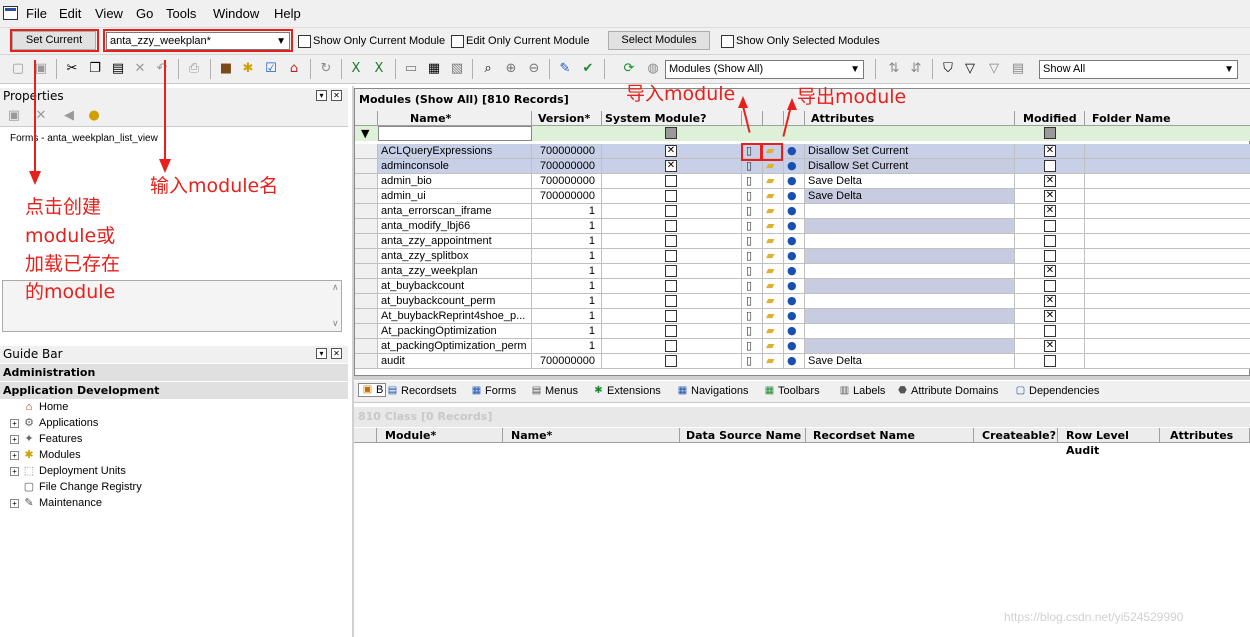  What do you see at coordinates (248, 69) in the screenshot?
I see `puzzle-icon: ✱` at bounding box center [248, 69].